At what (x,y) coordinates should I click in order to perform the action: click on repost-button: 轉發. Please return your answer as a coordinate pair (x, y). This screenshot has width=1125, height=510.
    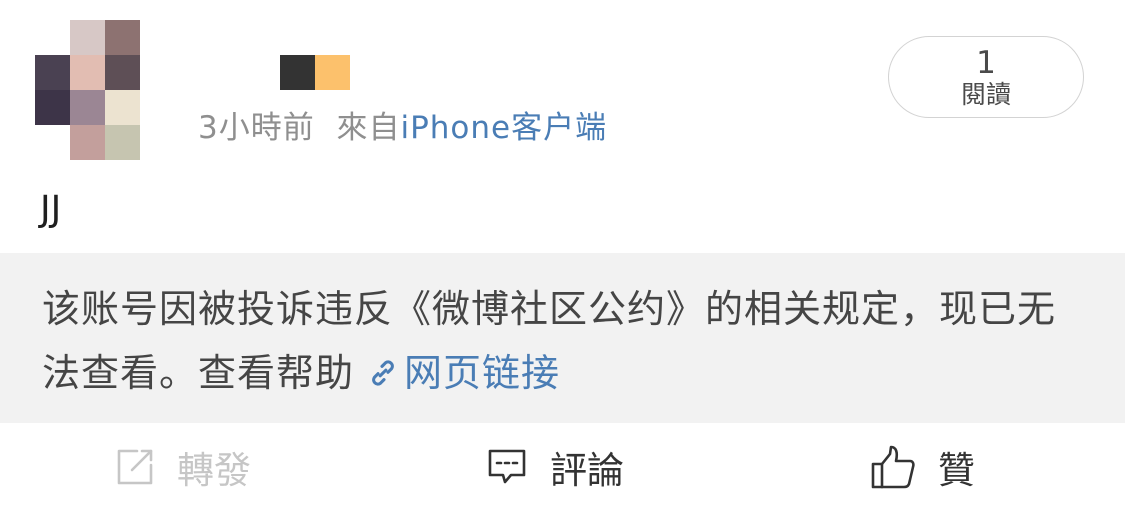
    Looking at the image, I should click on (183, 468).